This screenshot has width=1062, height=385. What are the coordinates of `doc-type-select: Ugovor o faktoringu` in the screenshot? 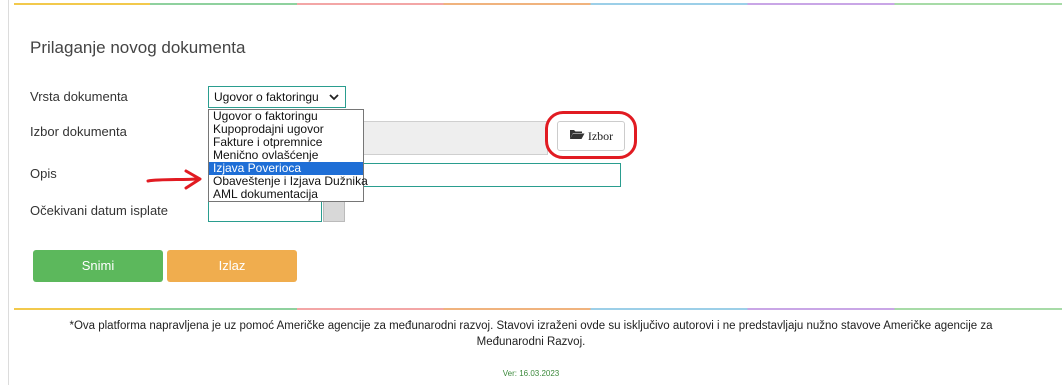 It's located at (277, 97).